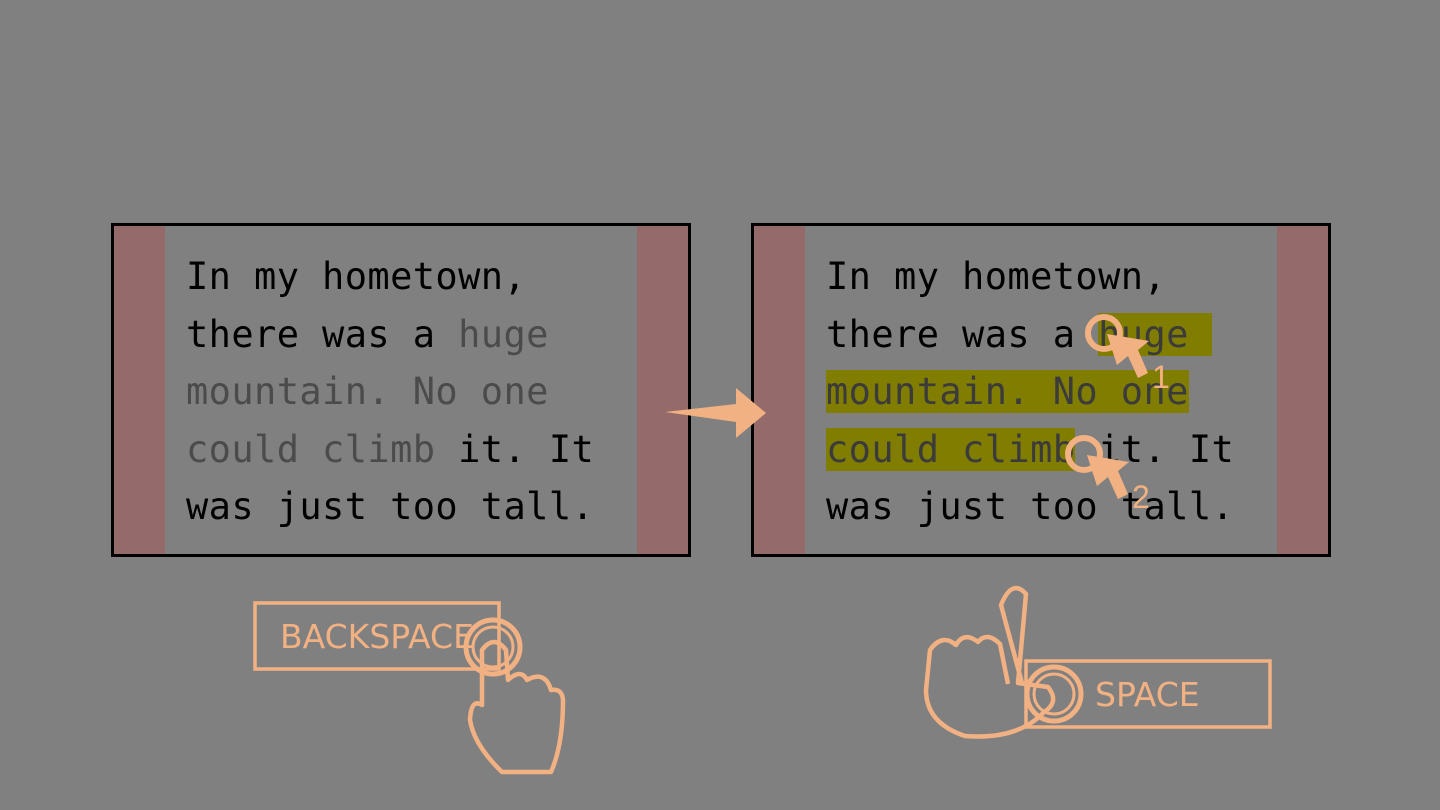 The width and height of the screenshot is (1440, 810). I want to click on marker-2-label: 2, so click(1141, 497).